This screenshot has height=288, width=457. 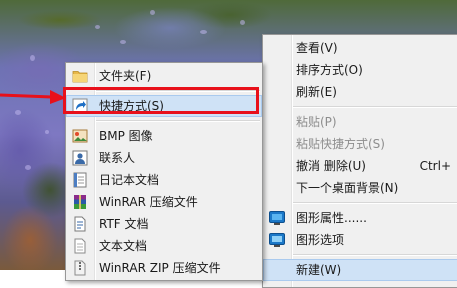 What do you see at coordinates (80, 158) in the screenshot?
I see `contact-icon` at bounding box center [80, 158].